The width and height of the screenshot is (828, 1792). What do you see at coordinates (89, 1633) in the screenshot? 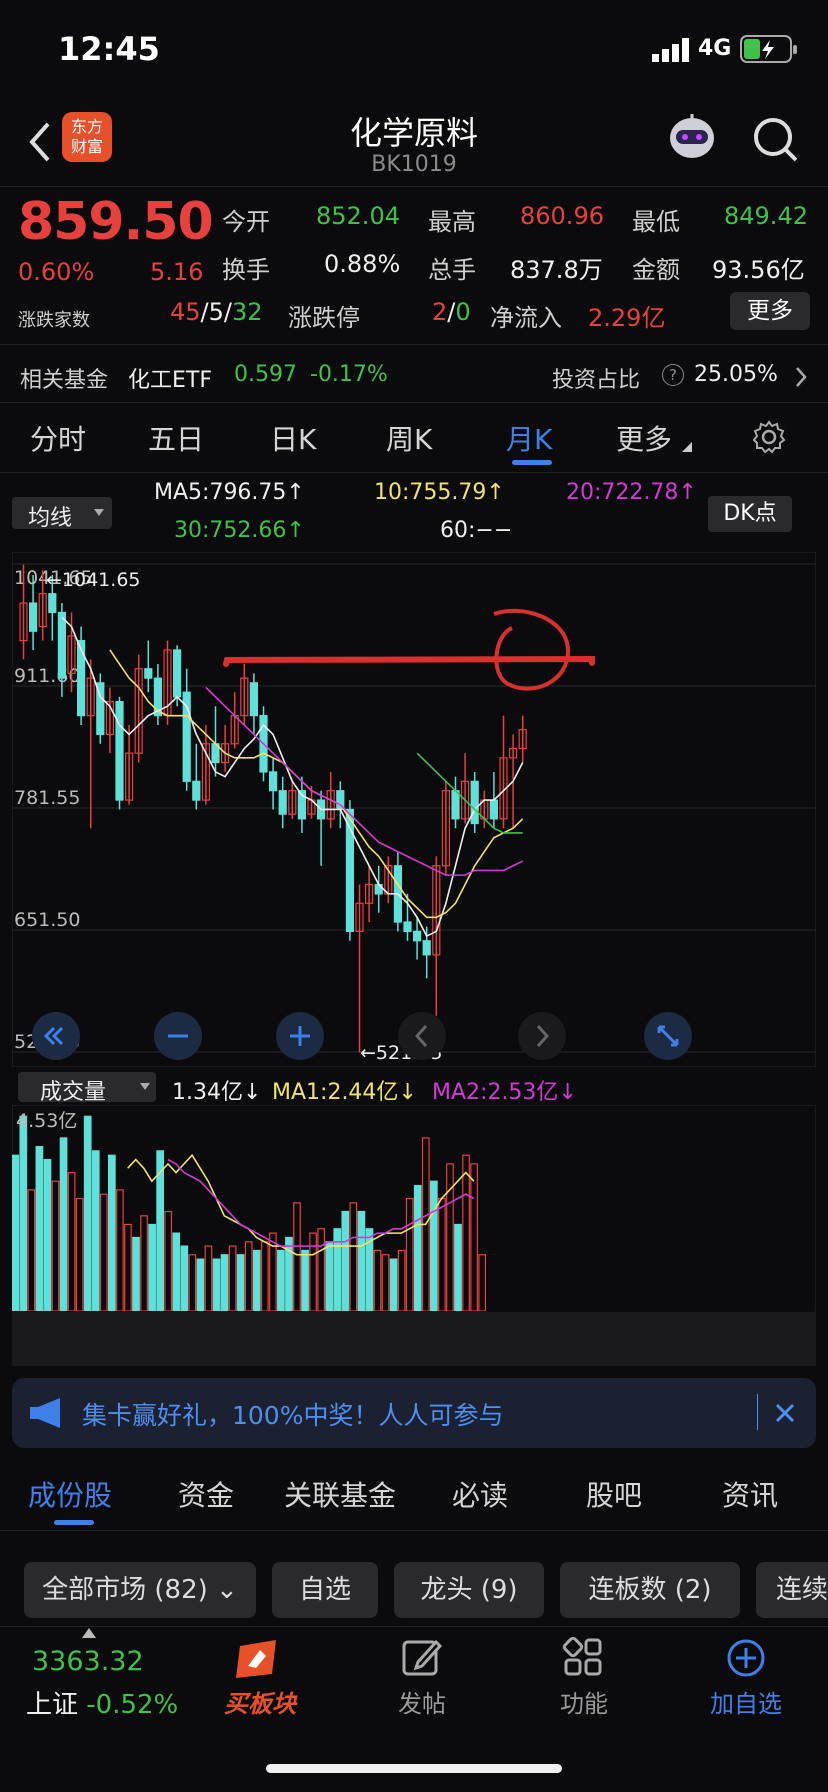
I see `caret-up-icon` at bounding box center [89, 1633].